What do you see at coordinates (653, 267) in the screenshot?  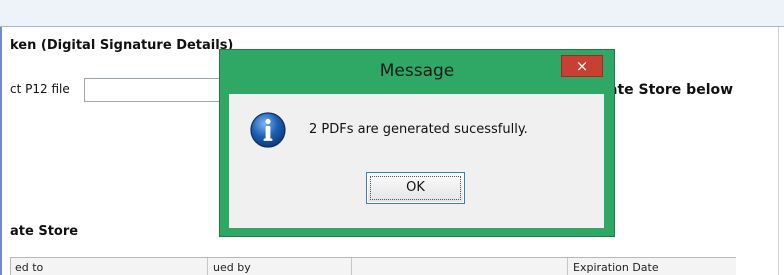 I see `column-header-expiration-date: Expiration Date` at bounding box center [653, 267].